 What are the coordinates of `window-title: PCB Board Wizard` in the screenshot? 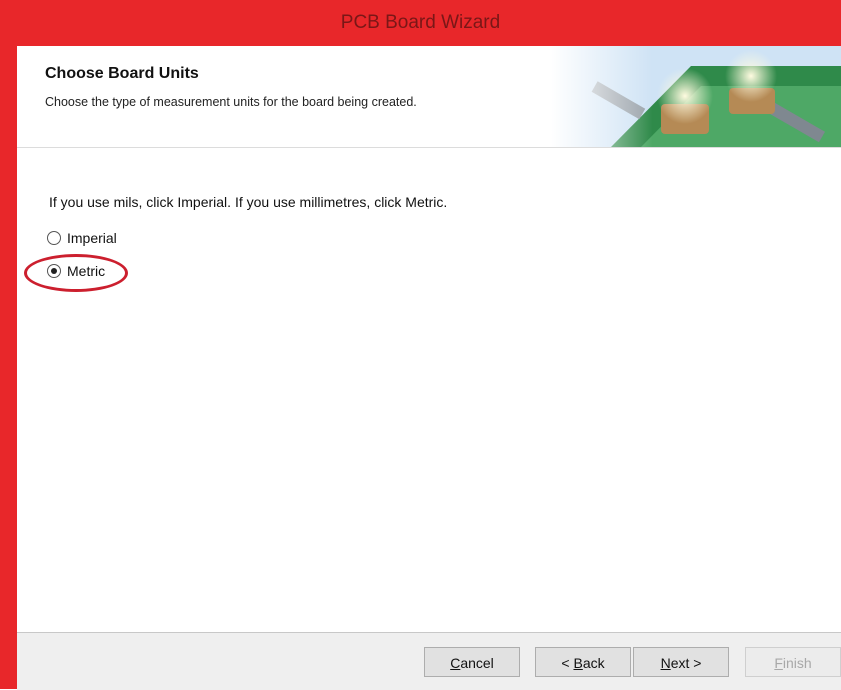 It's located at (420, 22).